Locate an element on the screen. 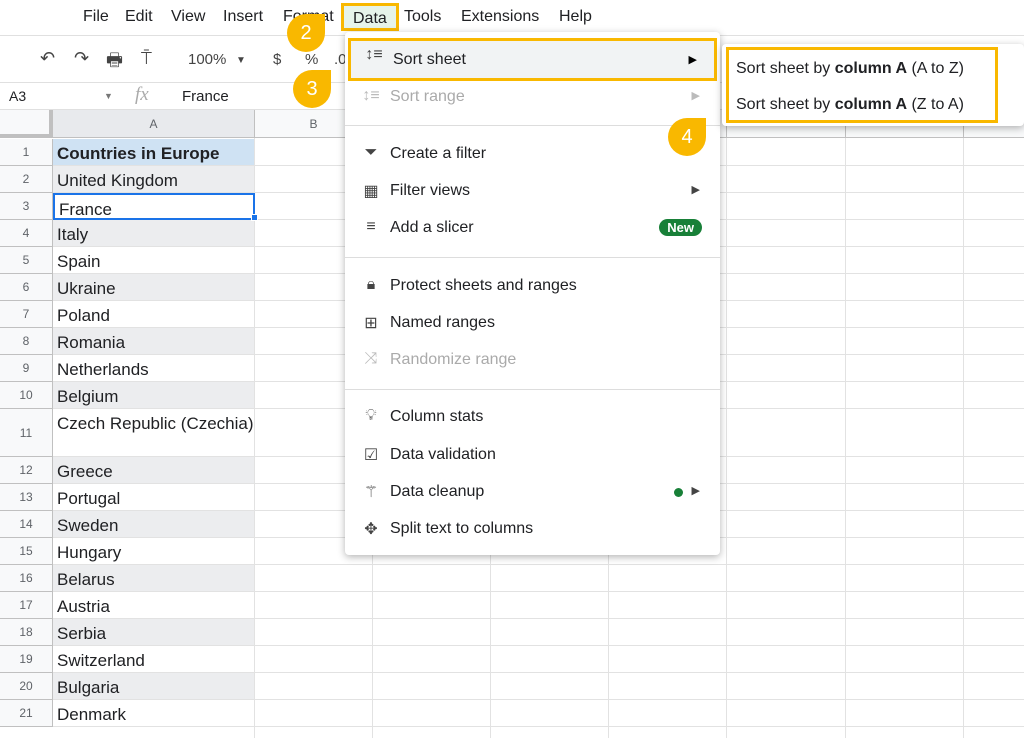 Image resolution: width=1024 pixels, height=738 pixels. cell: Poland is located at coordinates (154, 314).